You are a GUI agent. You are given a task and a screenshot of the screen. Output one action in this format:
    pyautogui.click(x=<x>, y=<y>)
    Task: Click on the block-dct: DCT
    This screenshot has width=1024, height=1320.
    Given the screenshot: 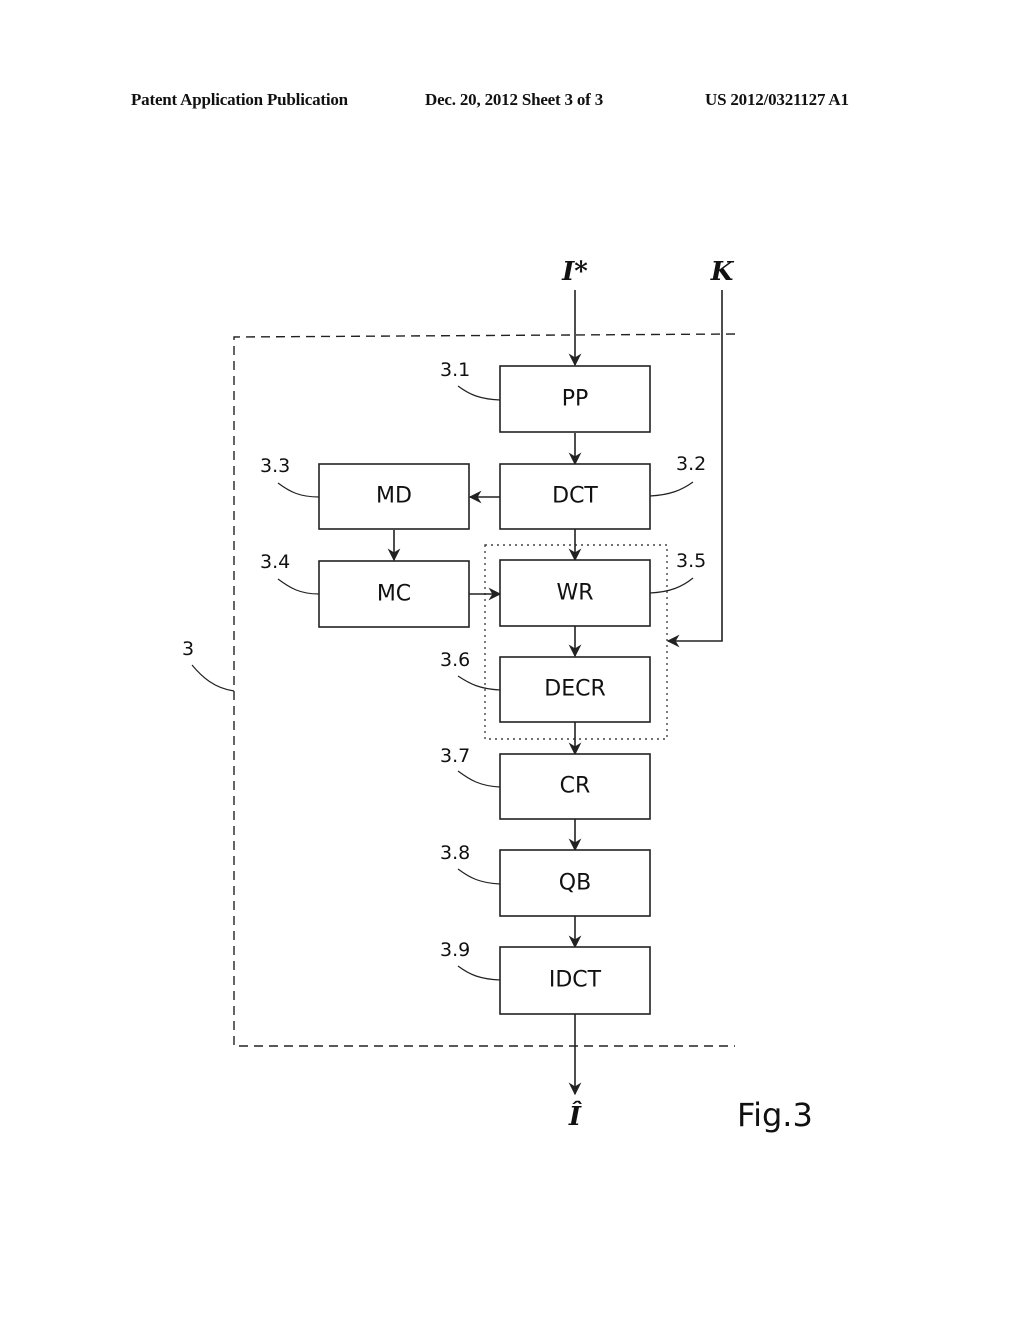 What is the action you would take?
    pyautogui.click(x=575, y=496)
    